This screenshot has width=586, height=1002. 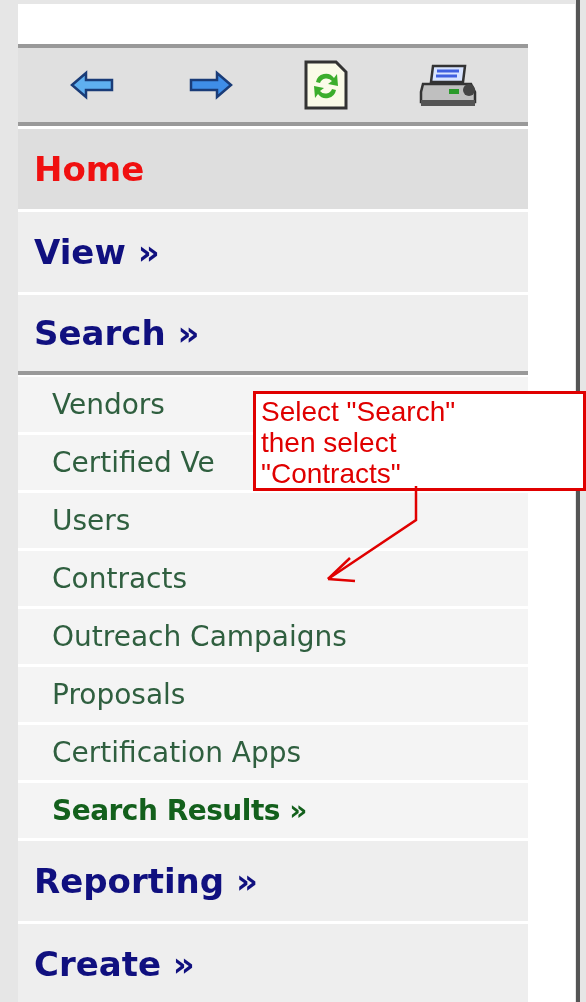 What do you see at coordinates (211, 85) in the screenshot?
I see `forward-arrow-icon` at bounding box center [211, 85].